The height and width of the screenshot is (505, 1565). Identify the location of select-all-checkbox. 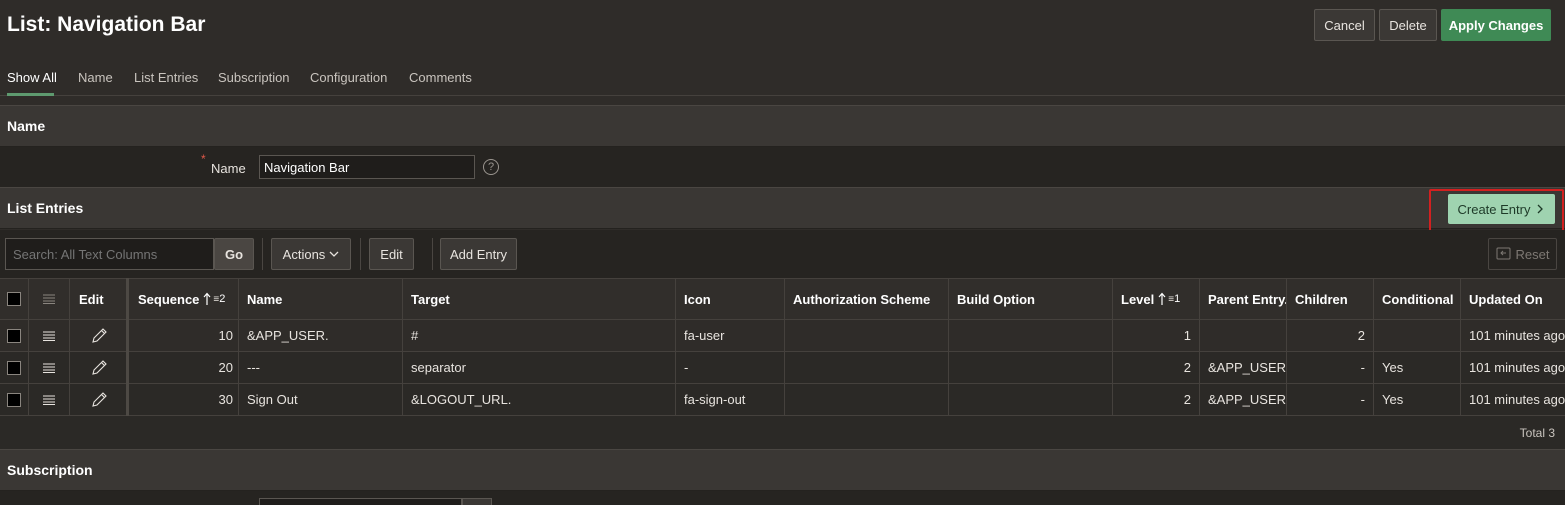
(14, 299).